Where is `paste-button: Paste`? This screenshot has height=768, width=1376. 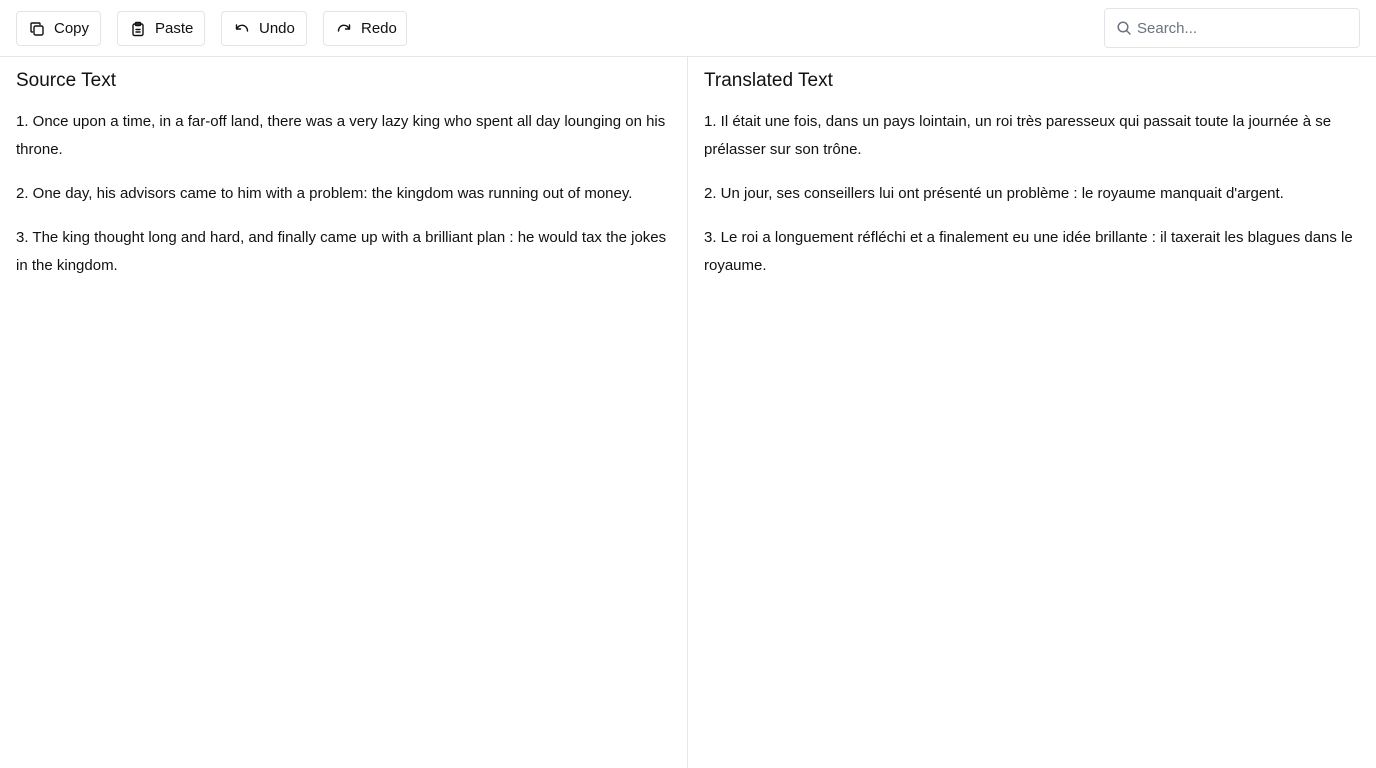 paste-button: Paste is located at coordinates (161, 28).